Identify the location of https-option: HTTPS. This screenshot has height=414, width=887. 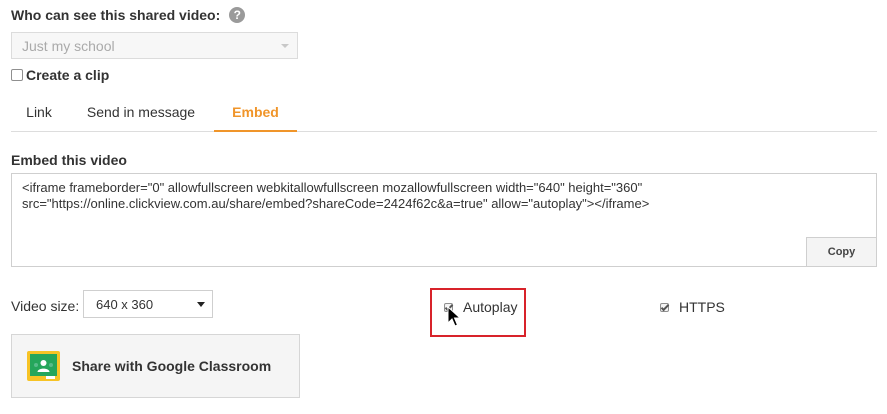
(692, 307).